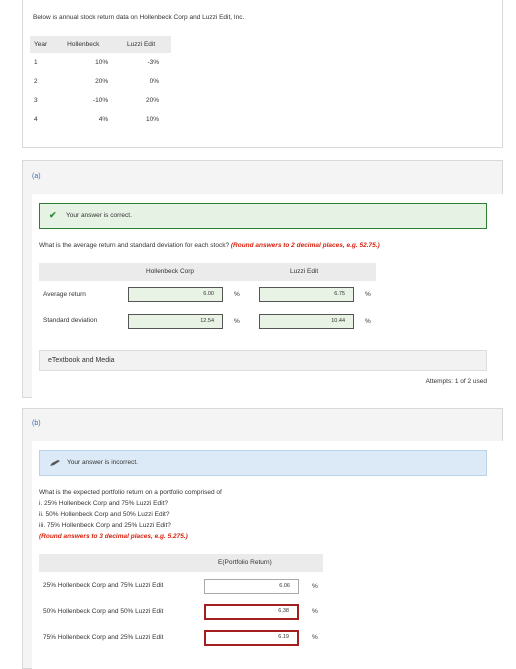 This screenshot has height=669, width=516. What do you see at coordinates (36, 81) in the screenshot?
I see `year-cell: 2` at bounding box center [36, 81].